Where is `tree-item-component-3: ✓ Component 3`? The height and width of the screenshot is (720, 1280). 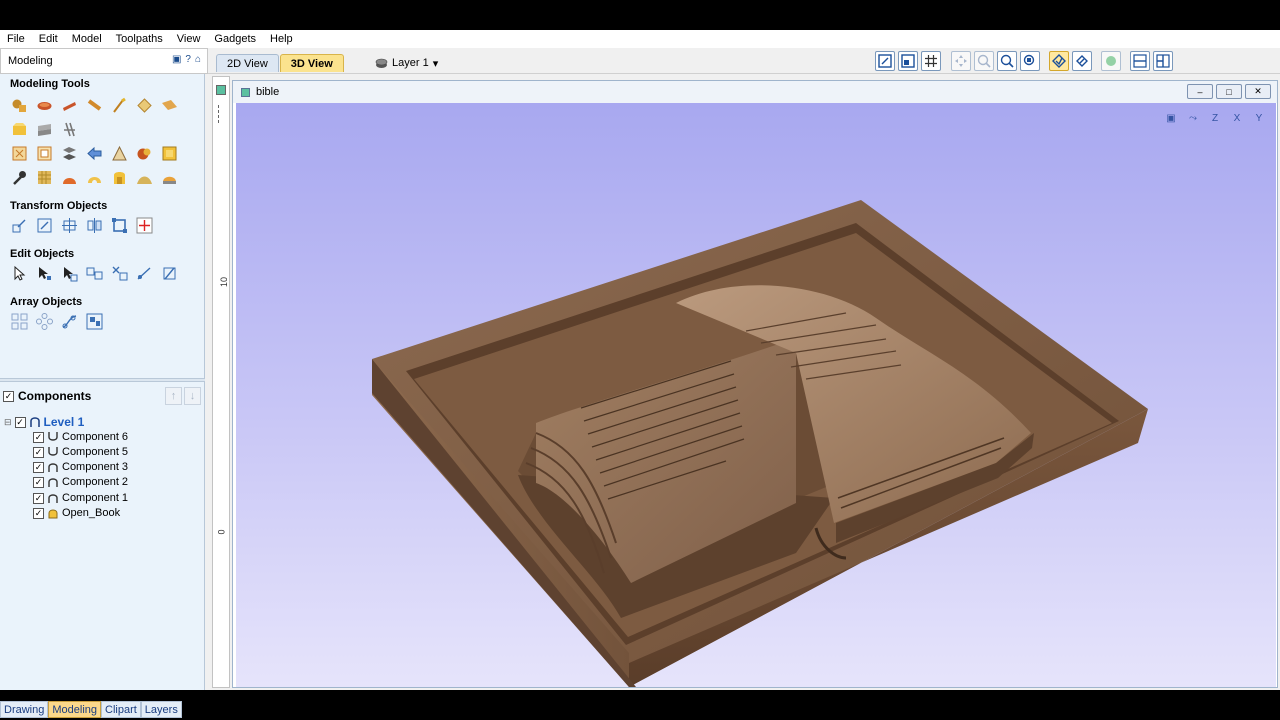 tree-item-component-3: ✓ Component 3 is located at coordinates (80, 467).